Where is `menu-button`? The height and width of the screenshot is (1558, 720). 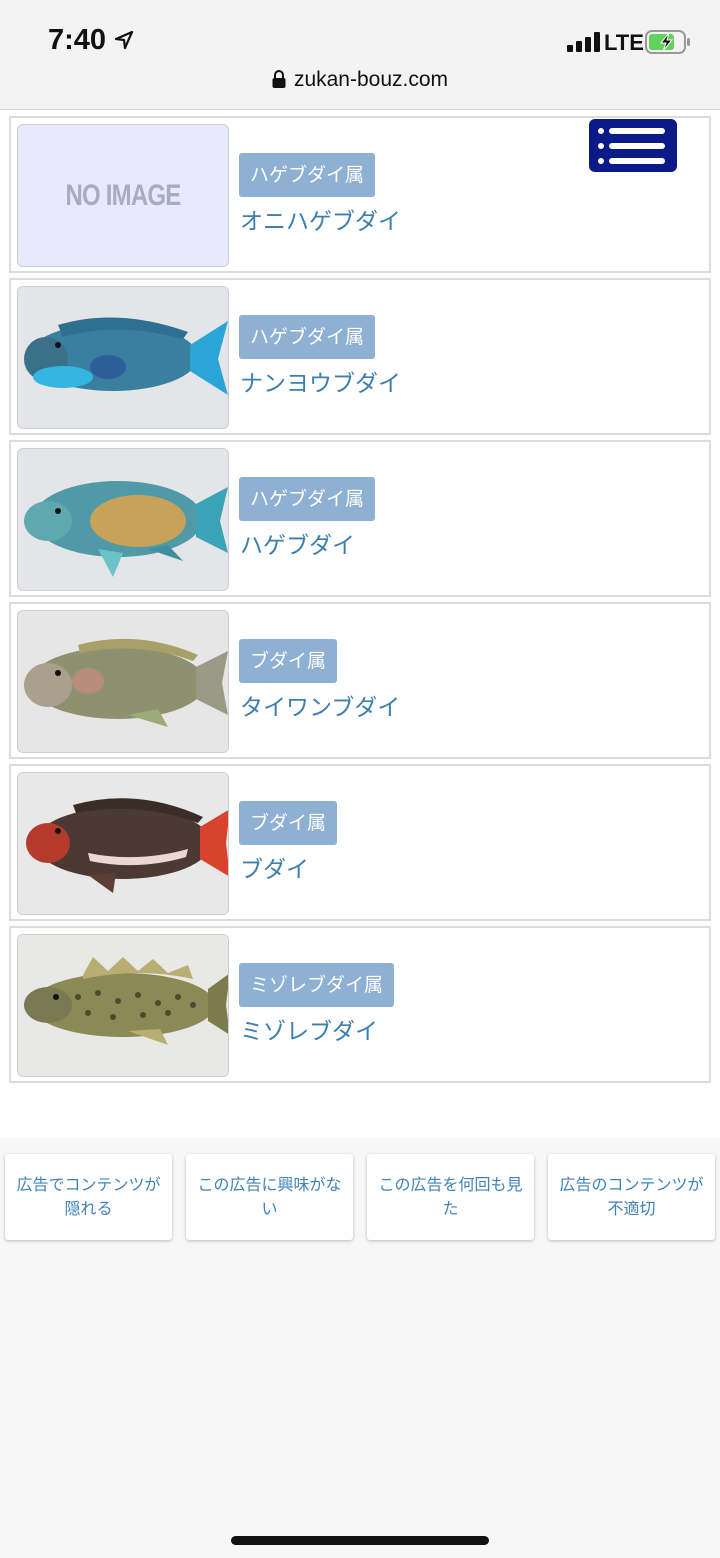
menu-button is located at coordinates (633, 145).